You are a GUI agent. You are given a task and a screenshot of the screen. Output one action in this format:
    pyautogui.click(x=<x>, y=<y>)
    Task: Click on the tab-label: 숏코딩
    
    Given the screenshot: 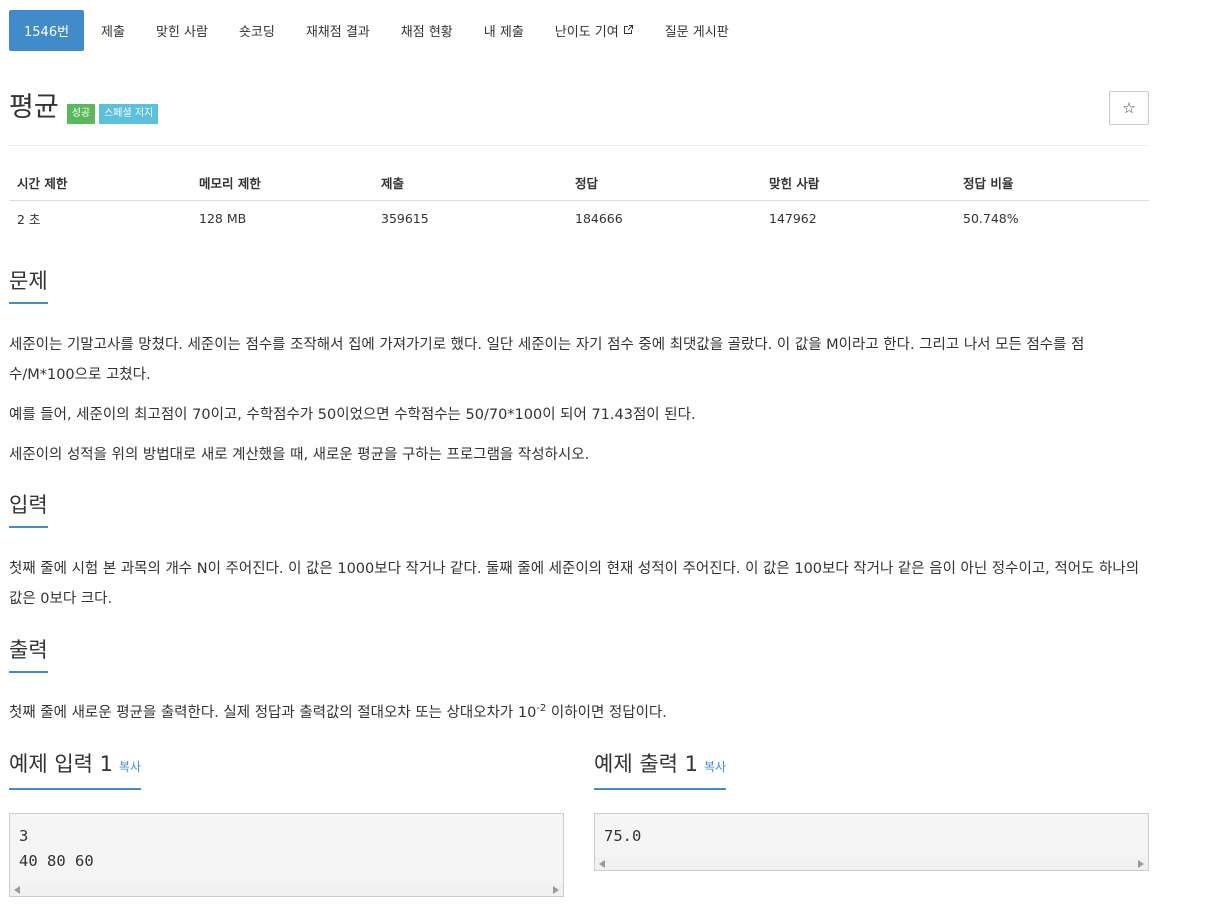 What is the action you would take?
    pyautogui.click(x=256, y=32)
    